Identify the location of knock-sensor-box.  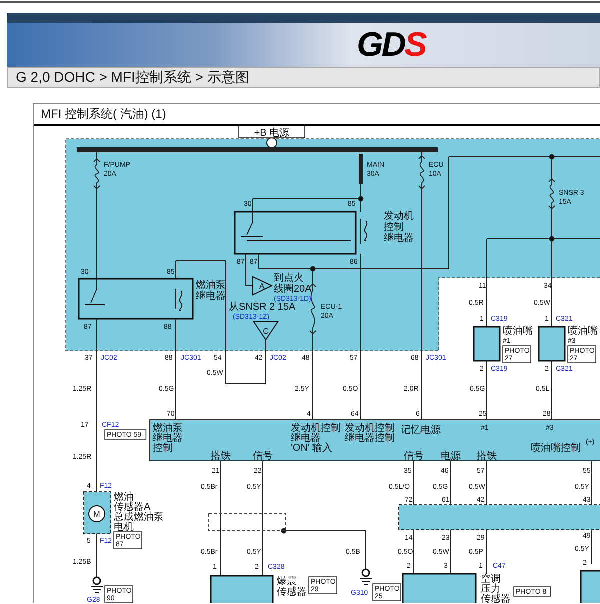
(242, 589).